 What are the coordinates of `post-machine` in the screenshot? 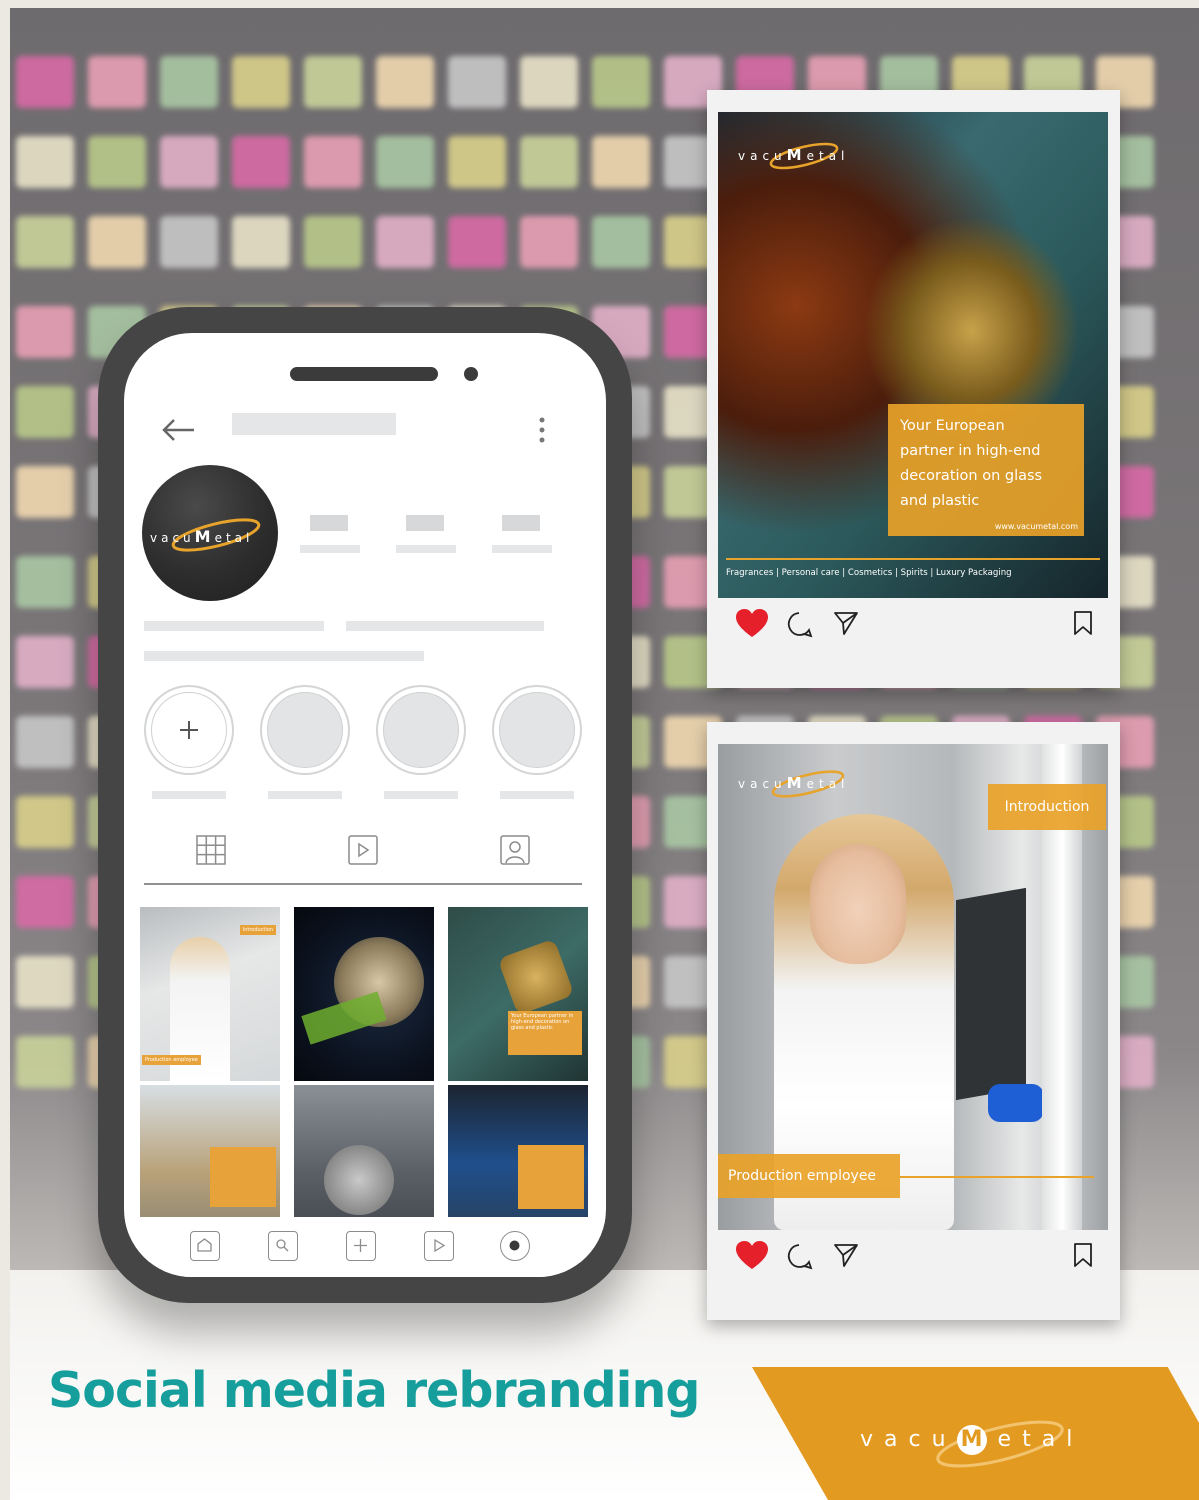 It's located at (359, 1180).